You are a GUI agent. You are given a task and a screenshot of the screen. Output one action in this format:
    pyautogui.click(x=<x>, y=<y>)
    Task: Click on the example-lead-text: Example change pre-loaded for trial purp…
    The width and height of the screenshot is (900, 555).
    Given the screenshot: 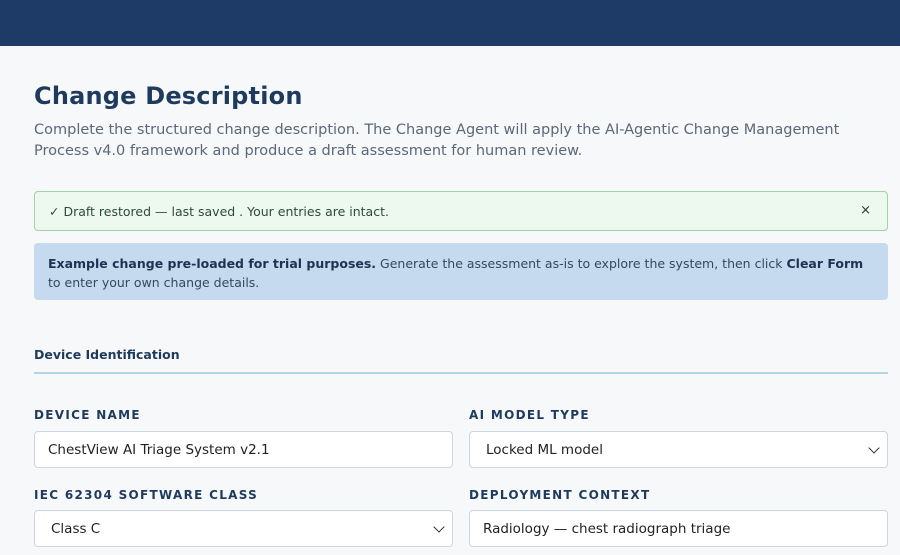 What is the action you would take?
    pyautogui.click(x=212, y=263)
    